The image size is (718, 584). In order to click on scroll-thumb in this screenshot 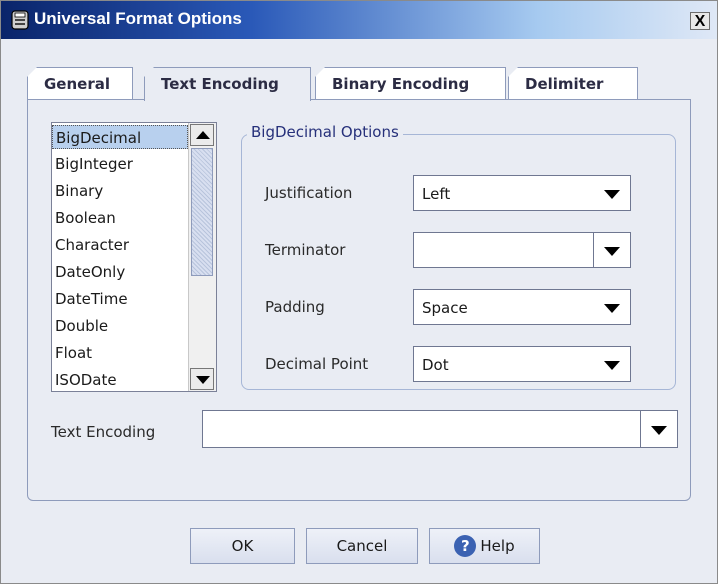, I will do `click(202, 212)`.